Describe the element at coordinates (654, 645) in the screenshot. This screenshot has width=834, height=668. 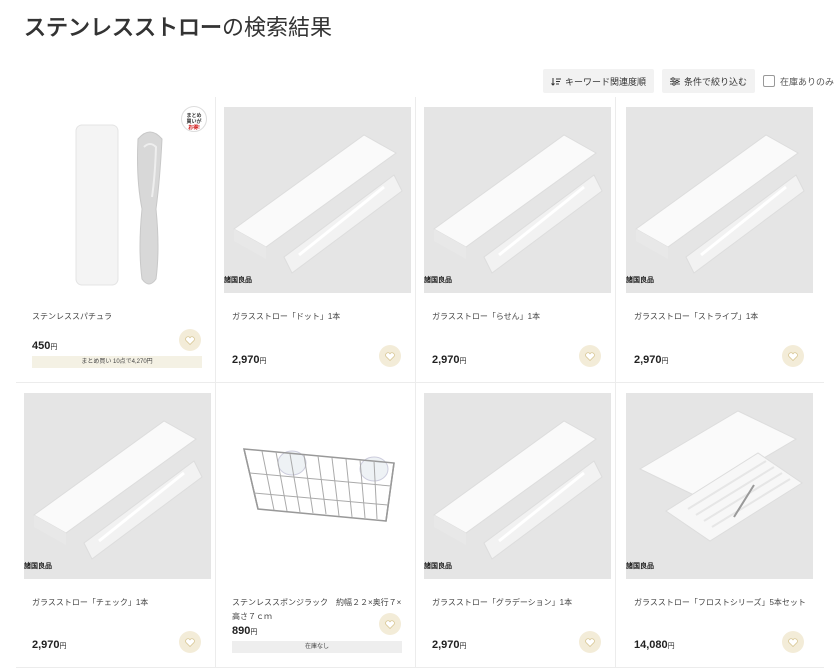
I see `product-price: 14,080円` at that location.